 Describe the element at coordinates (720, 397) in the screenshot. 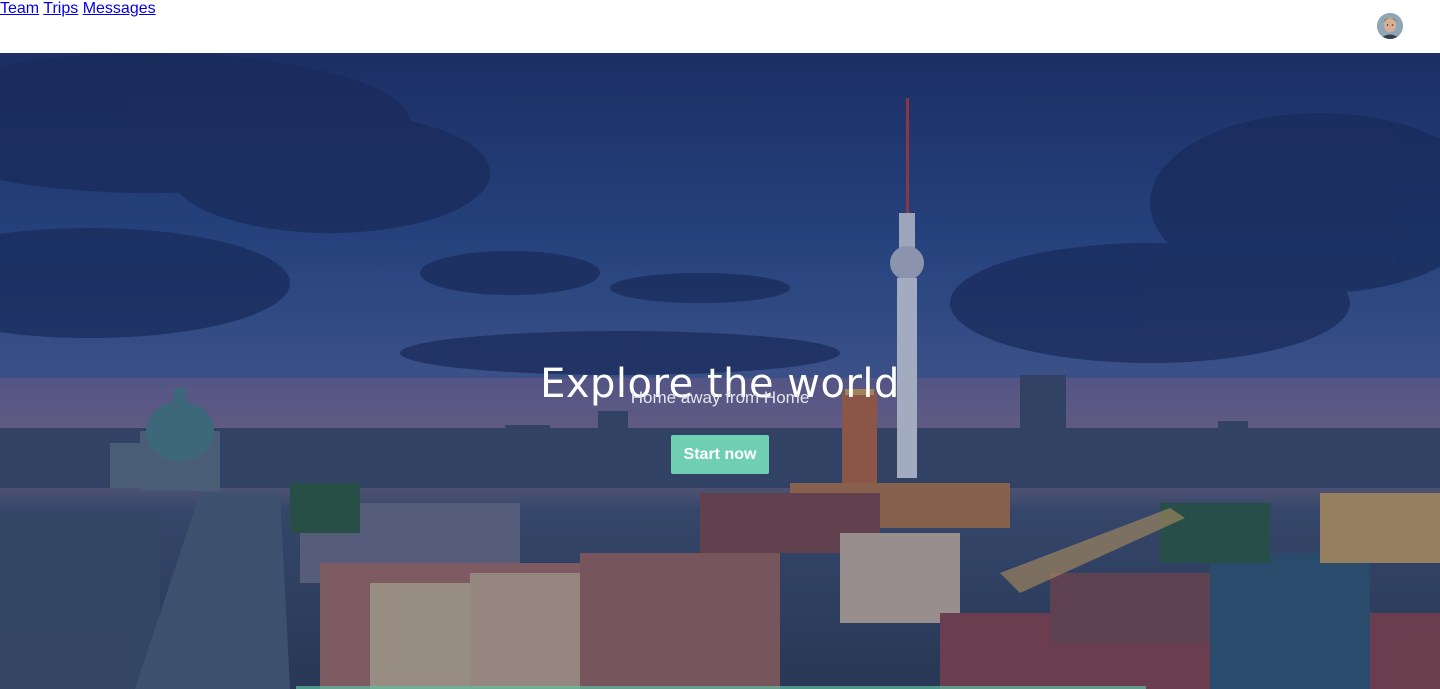

I see `hero-subtitle: Home away from Home` at that location.